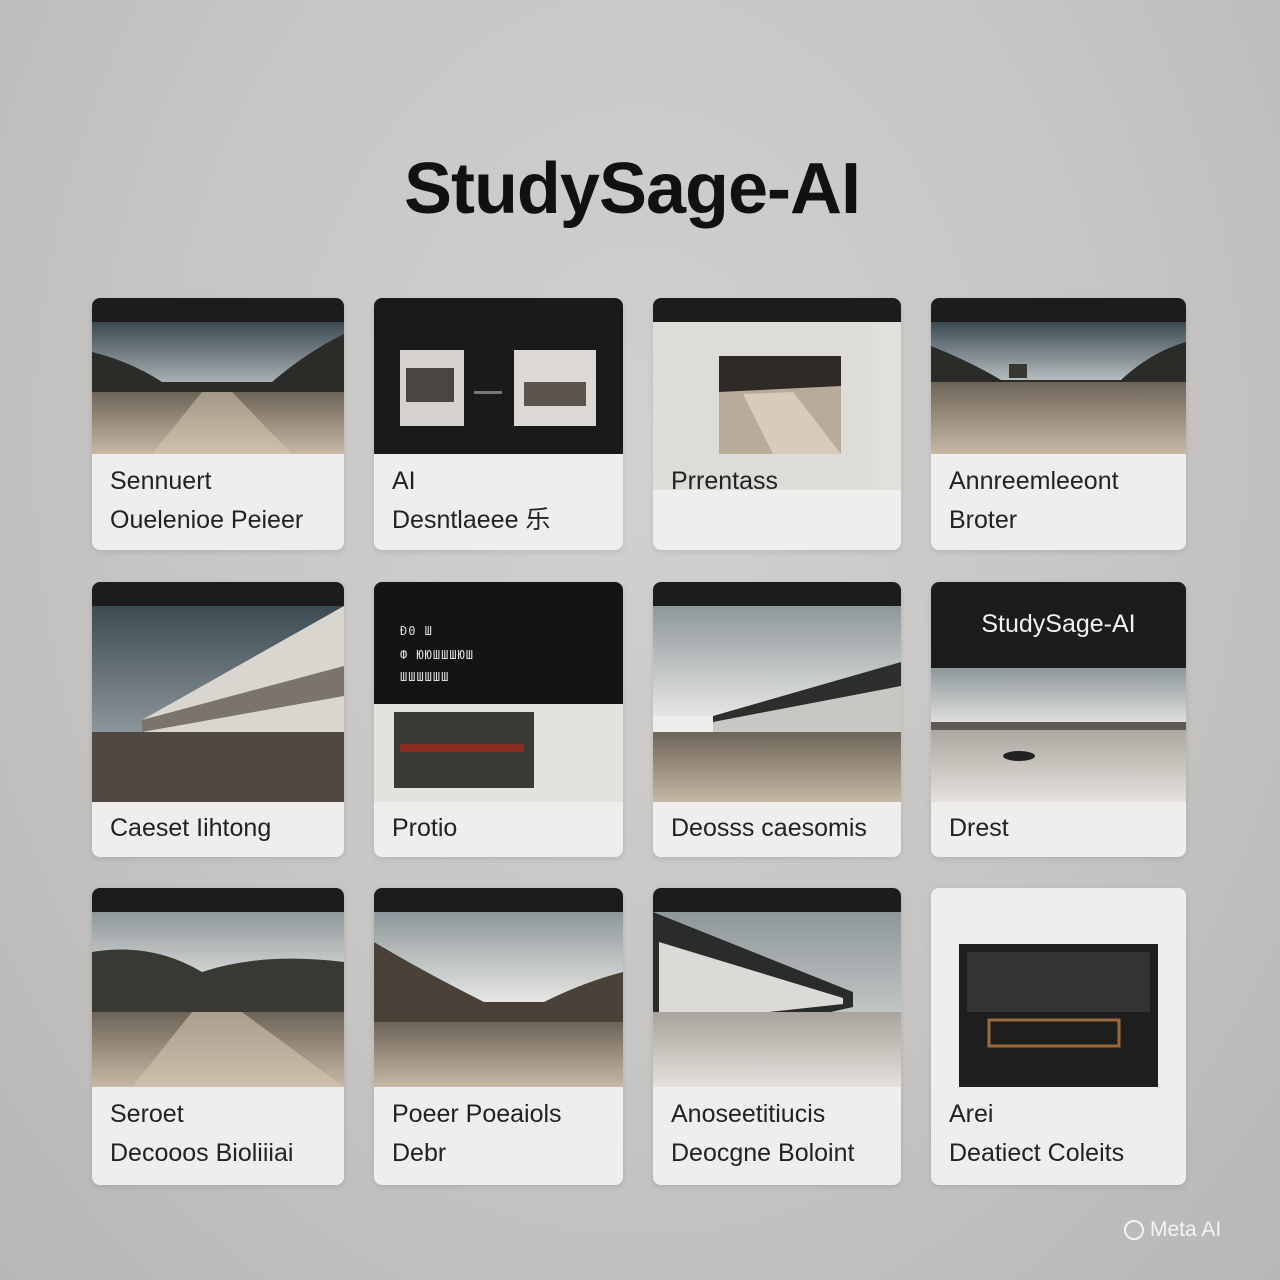 The height and width of the screenshot is (1280, 1280). I want to click on caption-line-2: Deatiect Coleits, so click(1037, 1153).